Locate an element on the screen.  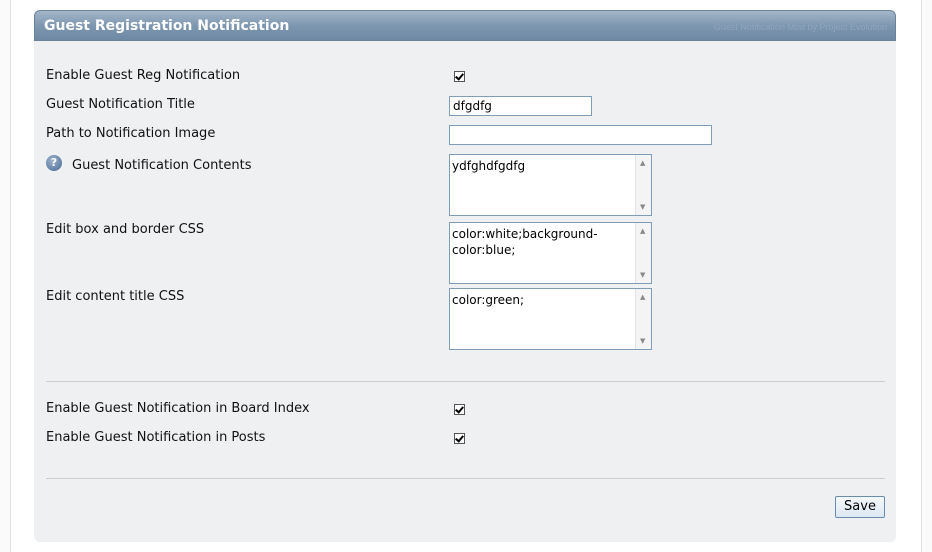
box-css-textarea: color:white;background-color:blue; ▲ ▼ is located at coordinates (550, 253).